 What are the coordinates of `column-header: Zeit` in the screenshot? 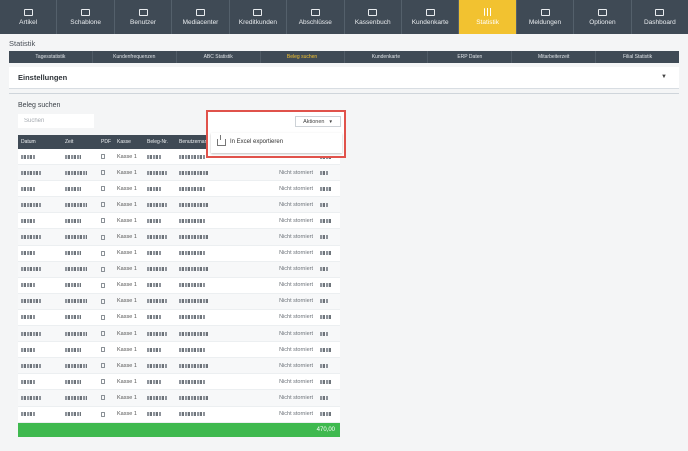 It's located at (80, 142).